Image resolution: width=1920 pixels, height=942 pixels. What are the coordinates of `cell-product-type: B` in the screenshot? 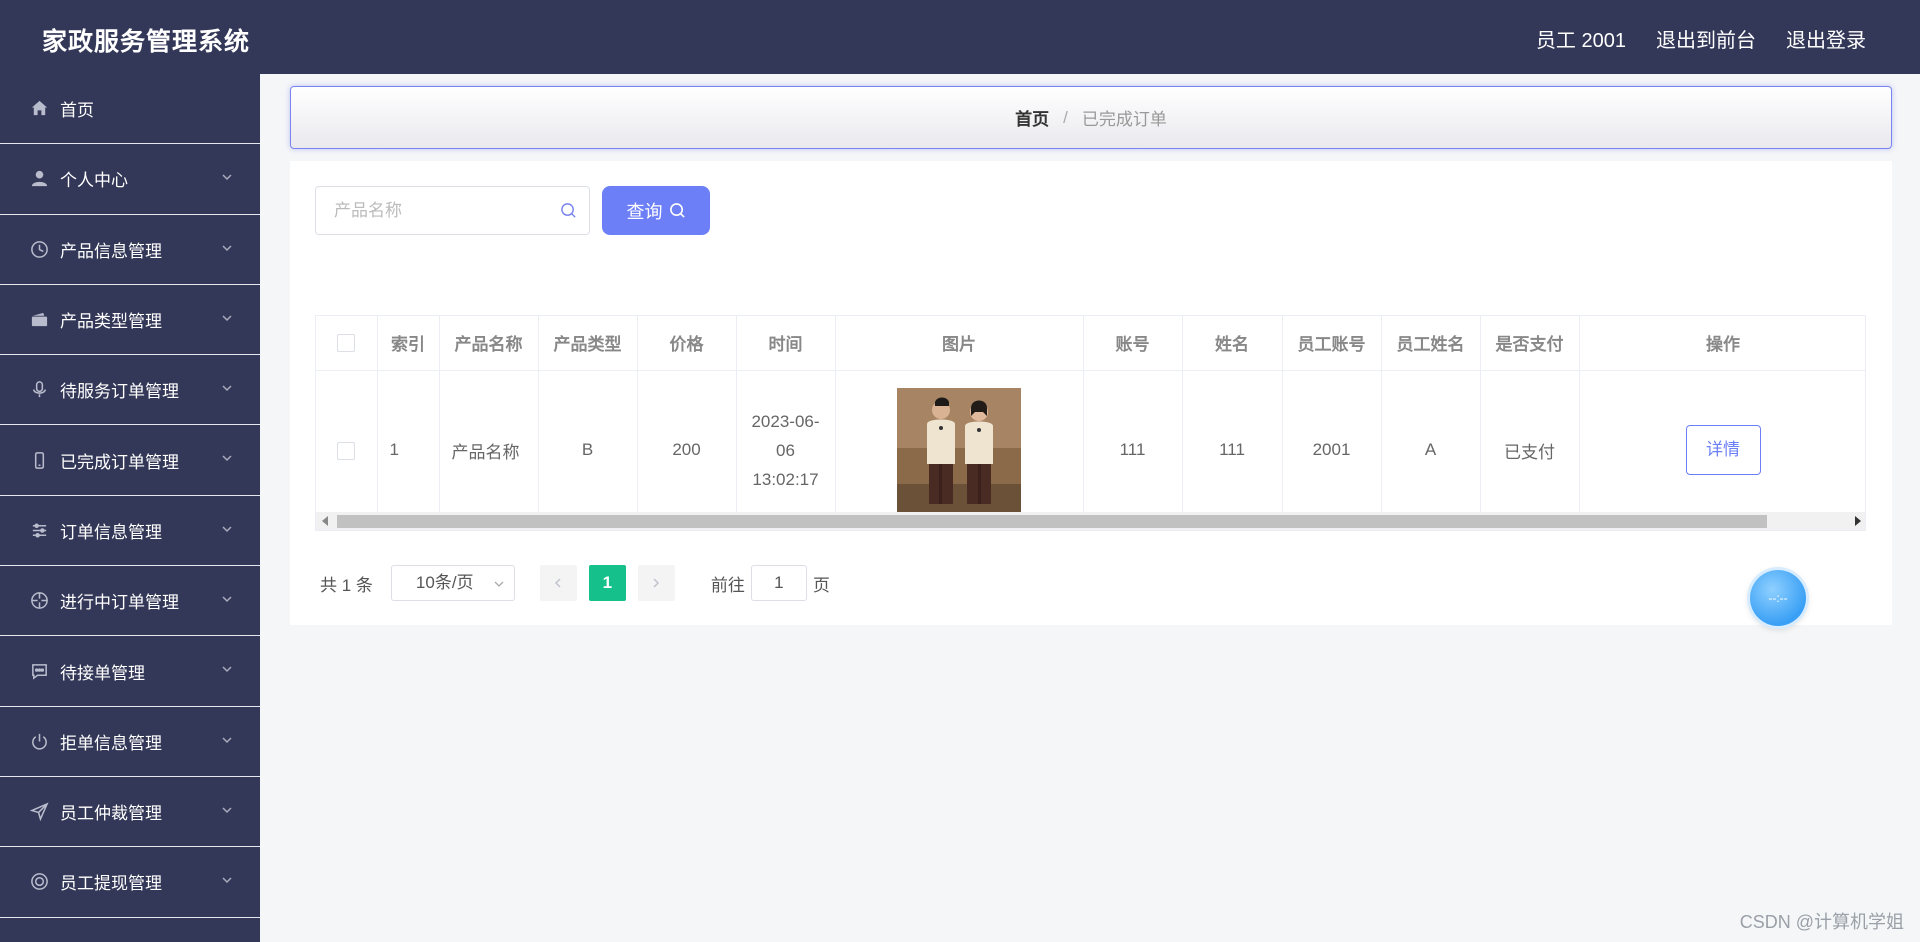 It's located at (588, 450).